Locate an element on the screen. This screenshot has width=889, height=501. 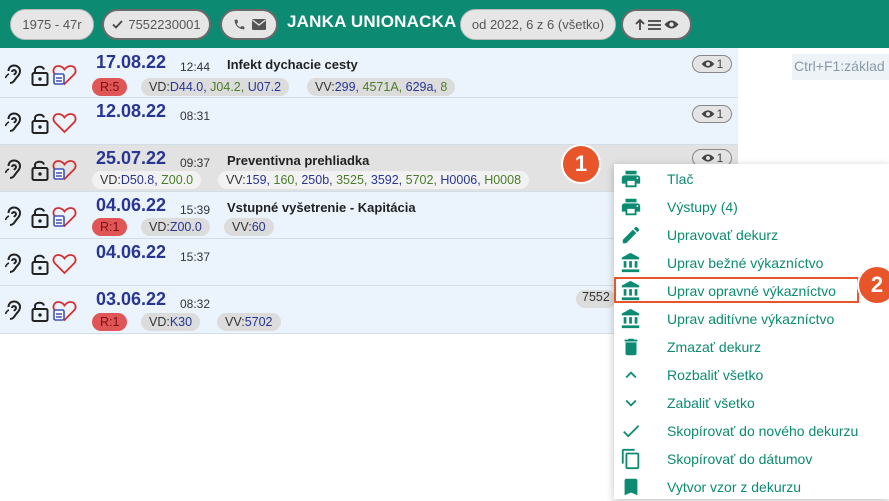
vv-chip: VV: 60 is located at coordinates (249, 227).